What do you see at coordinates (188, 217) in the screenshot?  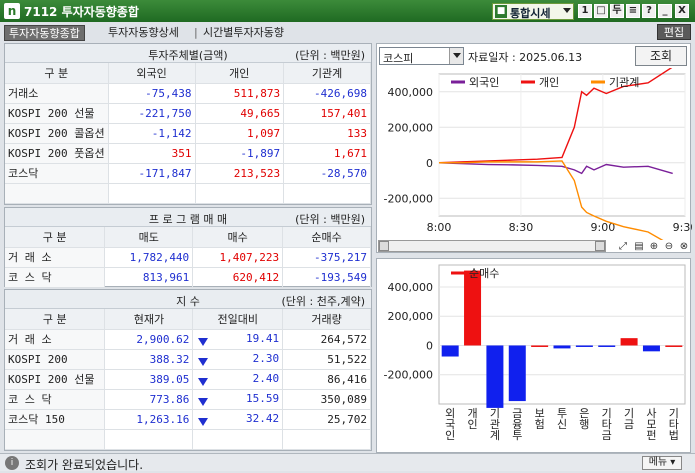 I see `program-panel-header: 프 로 그 램 매 매 (단위 : 백만원)` at bounding box center [188, 217].